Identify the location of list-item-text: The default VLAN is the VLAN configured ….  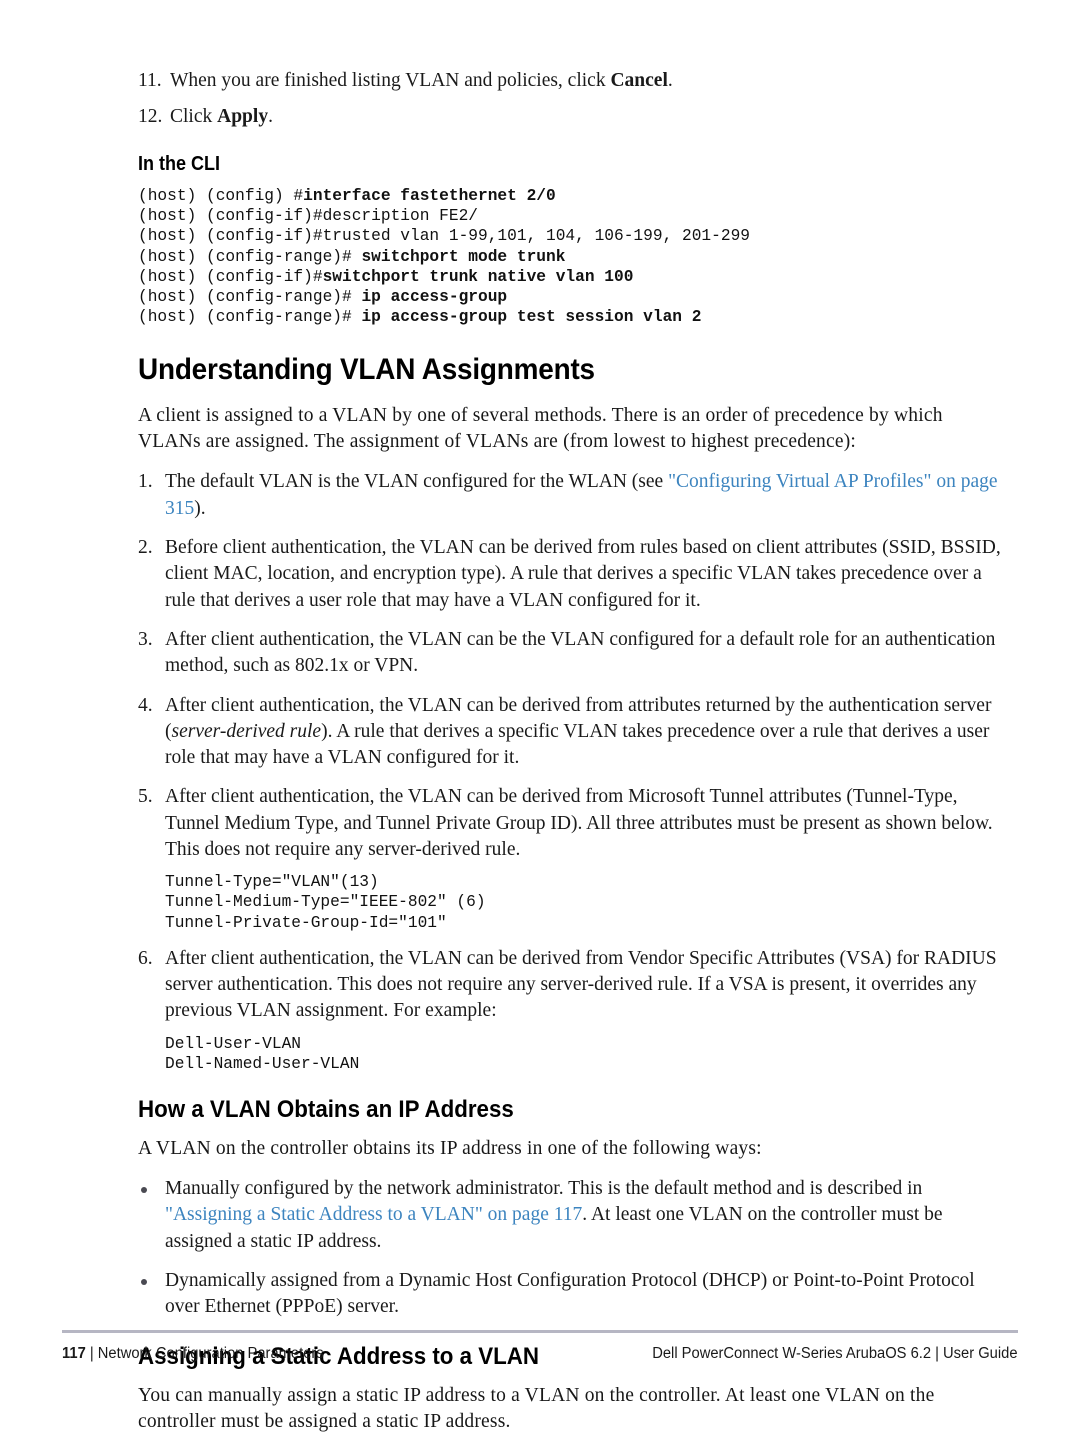
(584, 495).